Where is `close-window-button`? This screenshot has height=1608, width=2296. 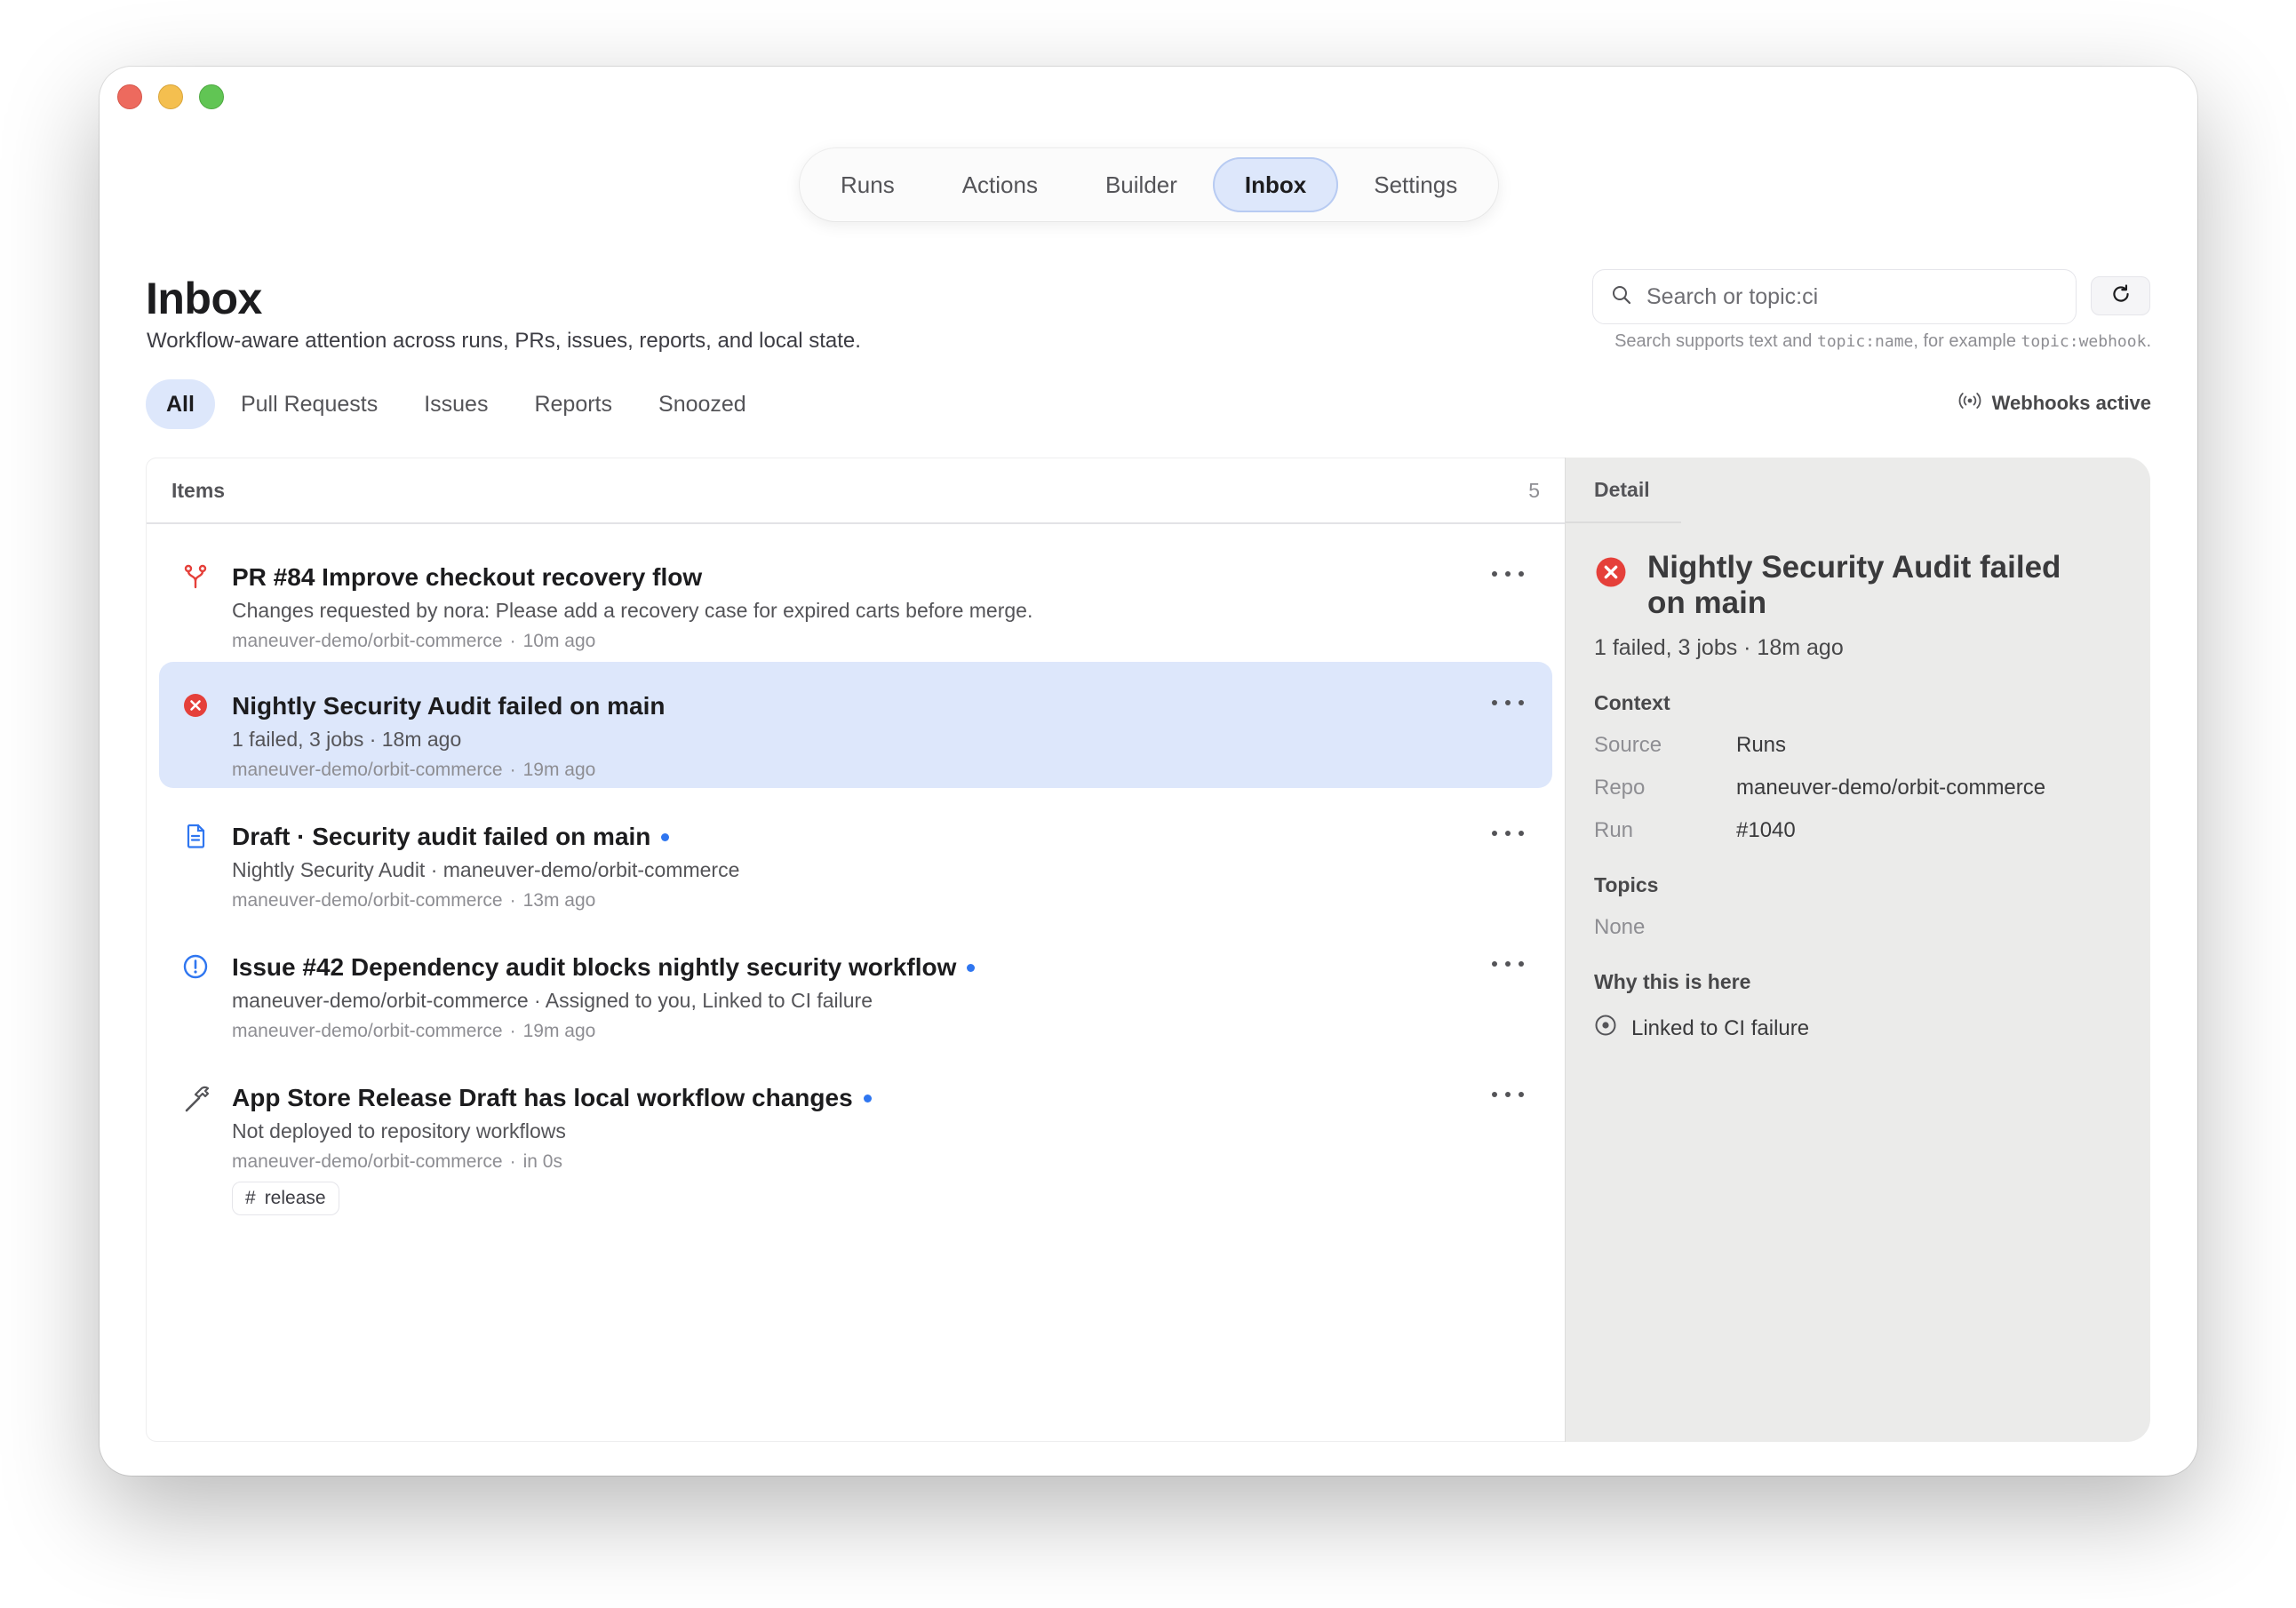
close-window-button is located at coordinates (129, 96).